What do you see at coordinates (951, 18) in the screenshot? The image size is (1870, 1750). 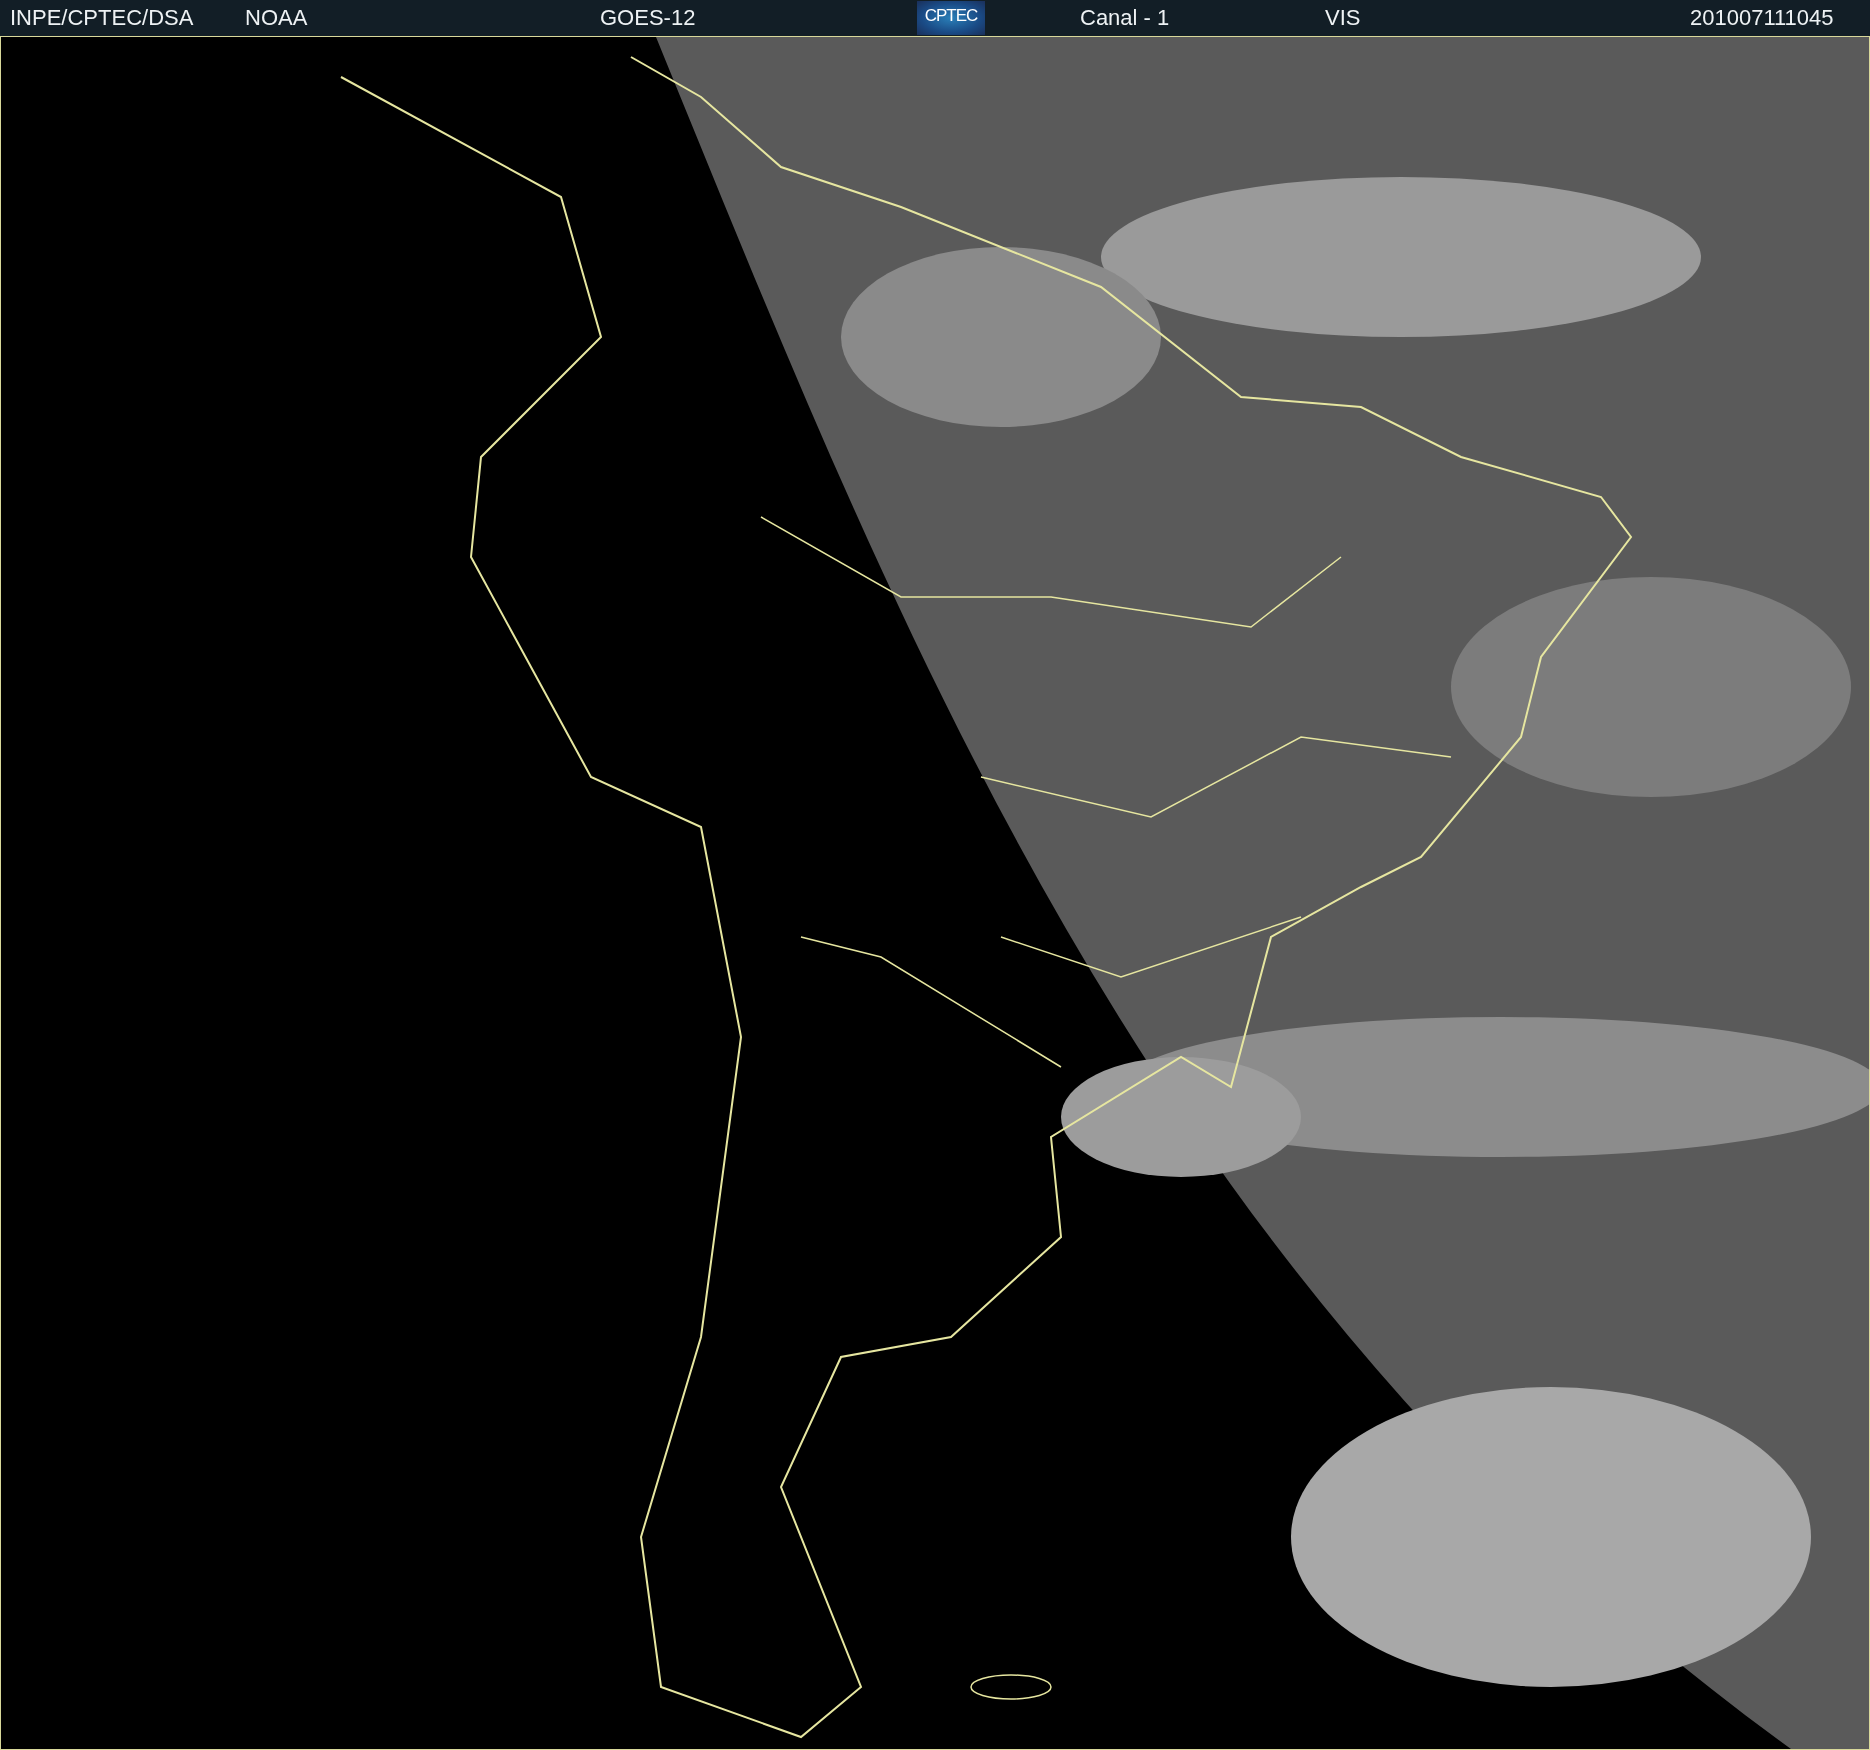 I see `logo: CPTEC` at bounding box center [951, 18].